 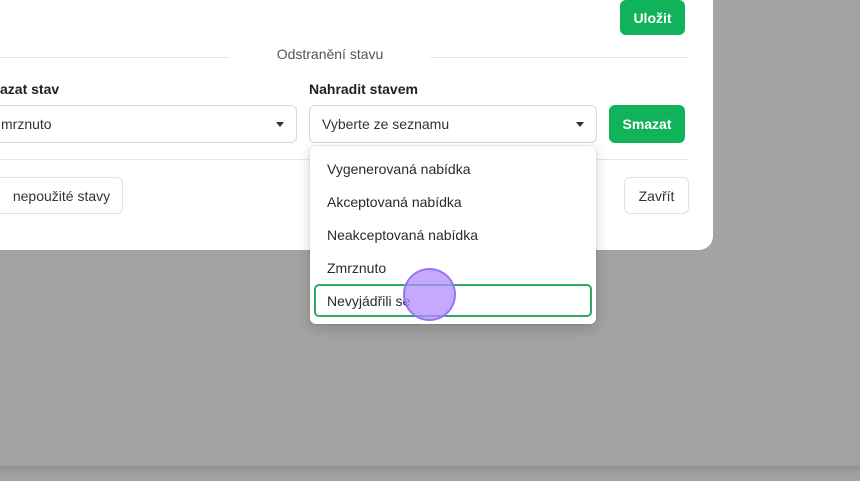 I want to click on replace-state-select: Vyberte ze seznamu, so click(x=453, y=124).